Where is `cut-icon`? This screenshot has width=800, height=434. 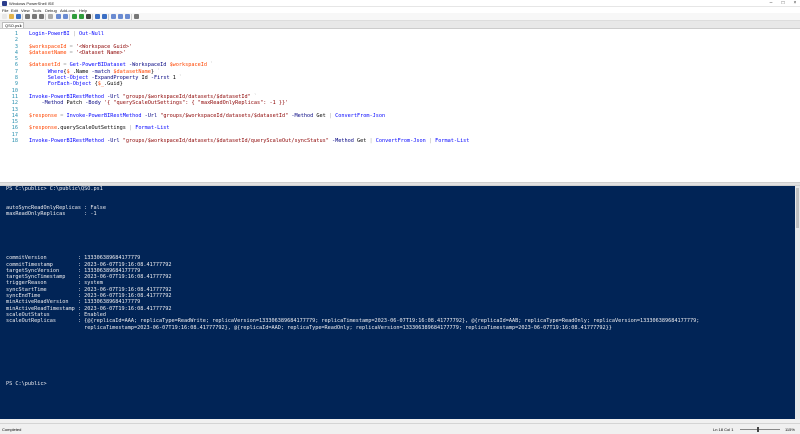
cut-icon is located at coordinates (27, 16).